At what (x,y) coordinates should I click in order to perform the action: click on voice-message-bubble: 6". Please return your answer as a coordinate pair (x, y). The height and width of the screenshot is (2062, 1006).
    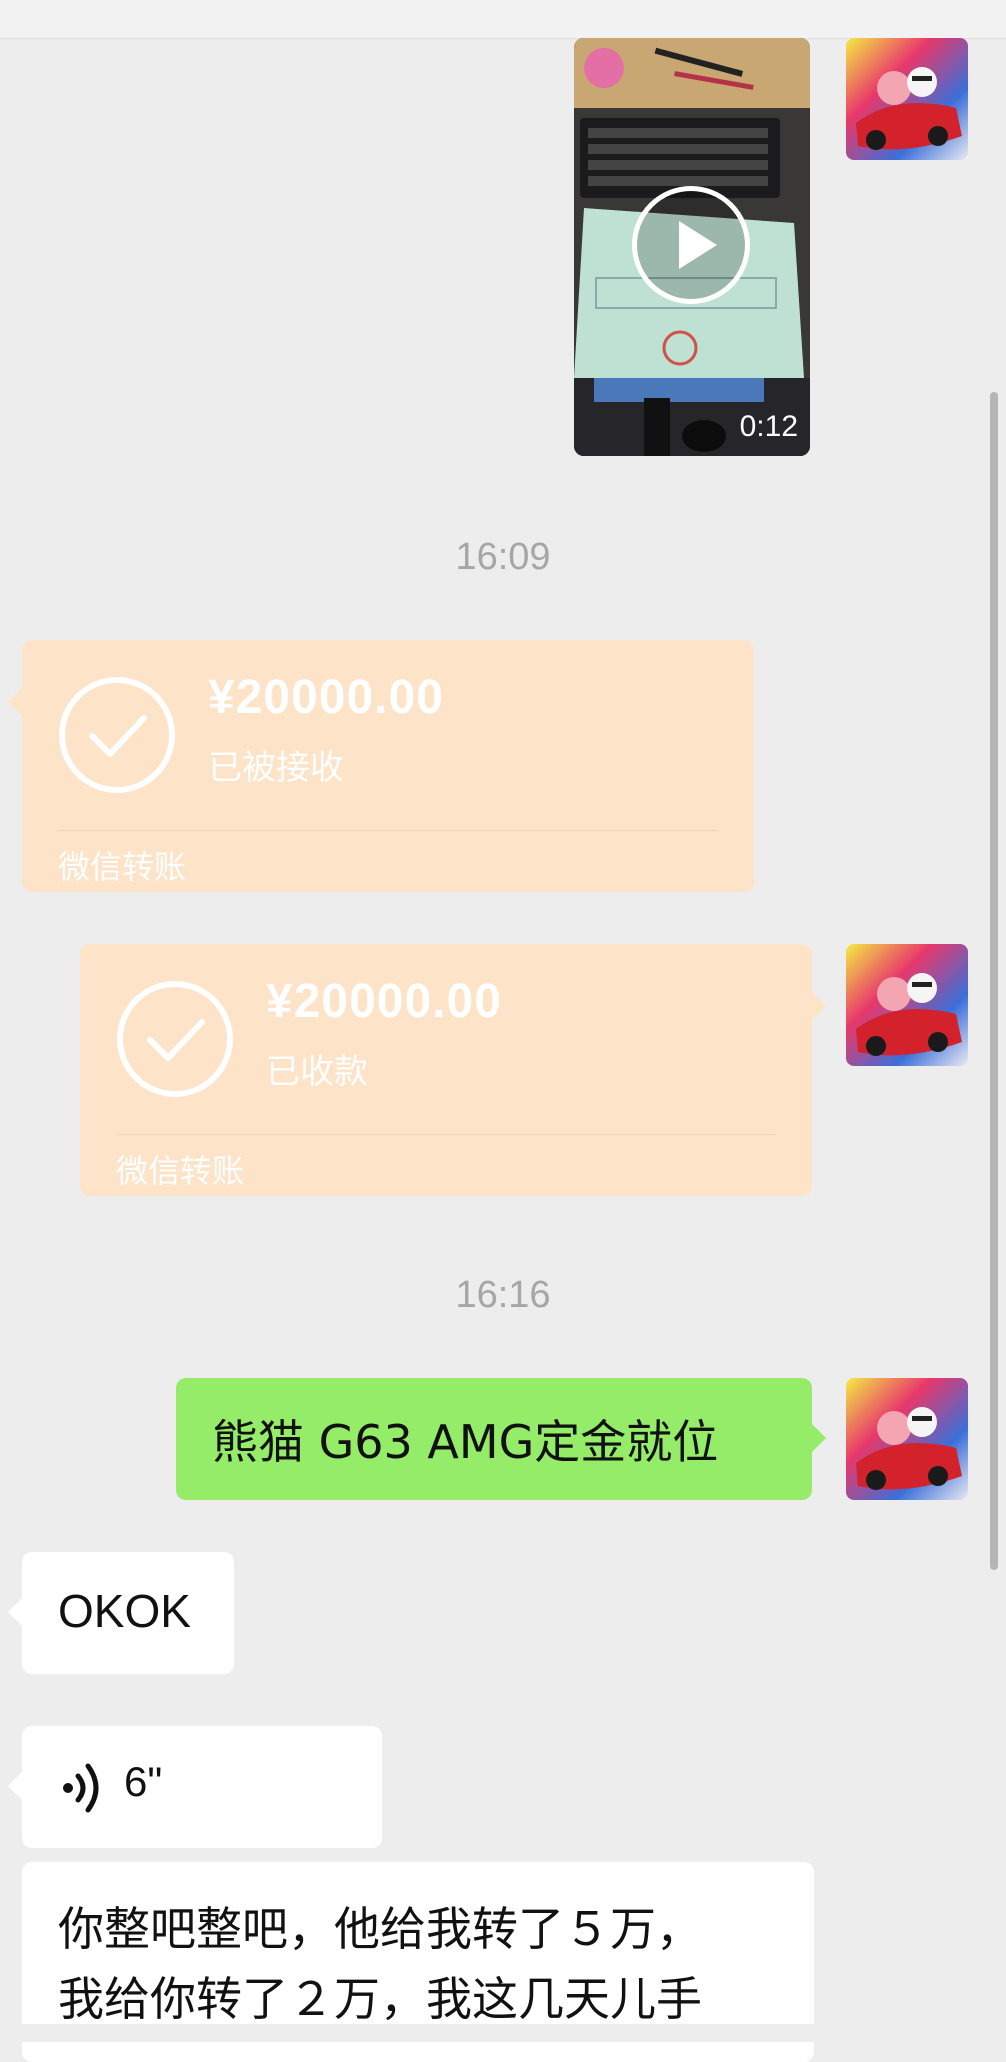
    Looking at the image, I should click on (195, 1787).